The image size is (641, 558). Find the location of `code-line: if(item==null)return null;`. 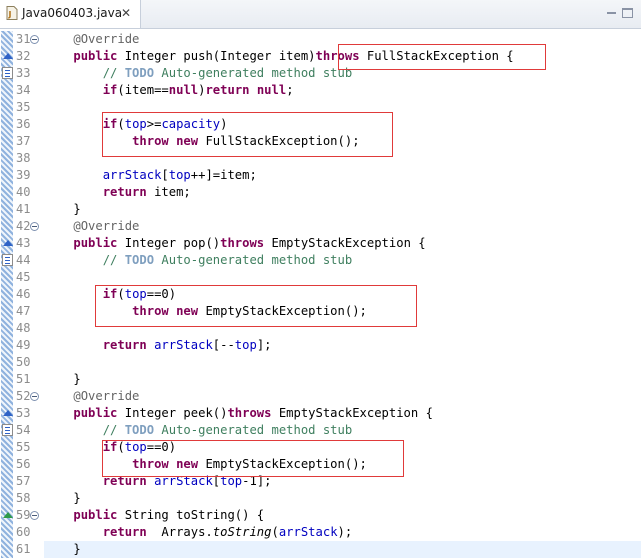

code-line: if(item==null)return null; is located at coordinates (342, 90).